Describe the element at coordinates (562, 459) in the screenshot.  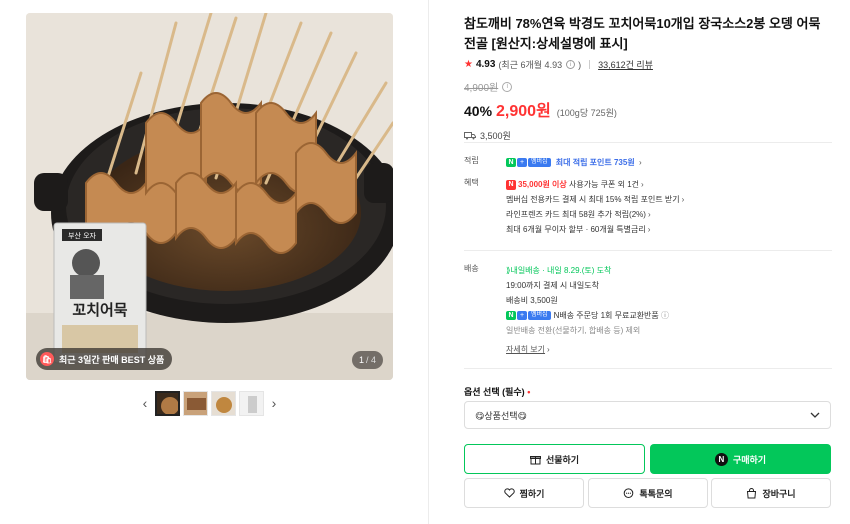
I see `gift-label: 선물하기` at that location.